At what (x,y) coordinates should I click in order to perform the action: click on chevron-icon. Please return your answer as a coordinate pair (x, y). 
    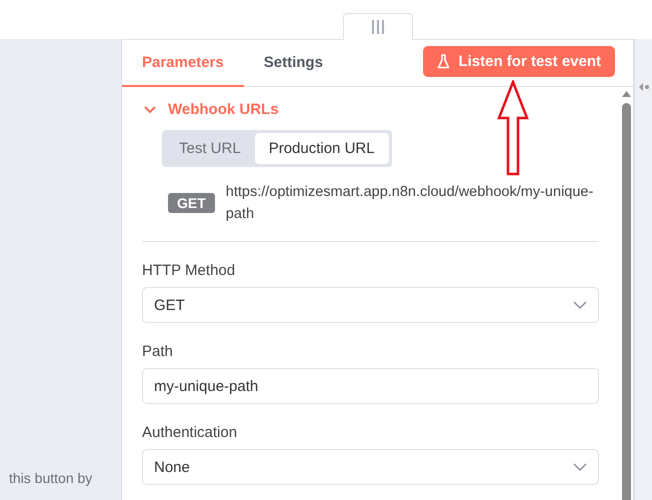
    Looking at the image, I should click on (150, 110).